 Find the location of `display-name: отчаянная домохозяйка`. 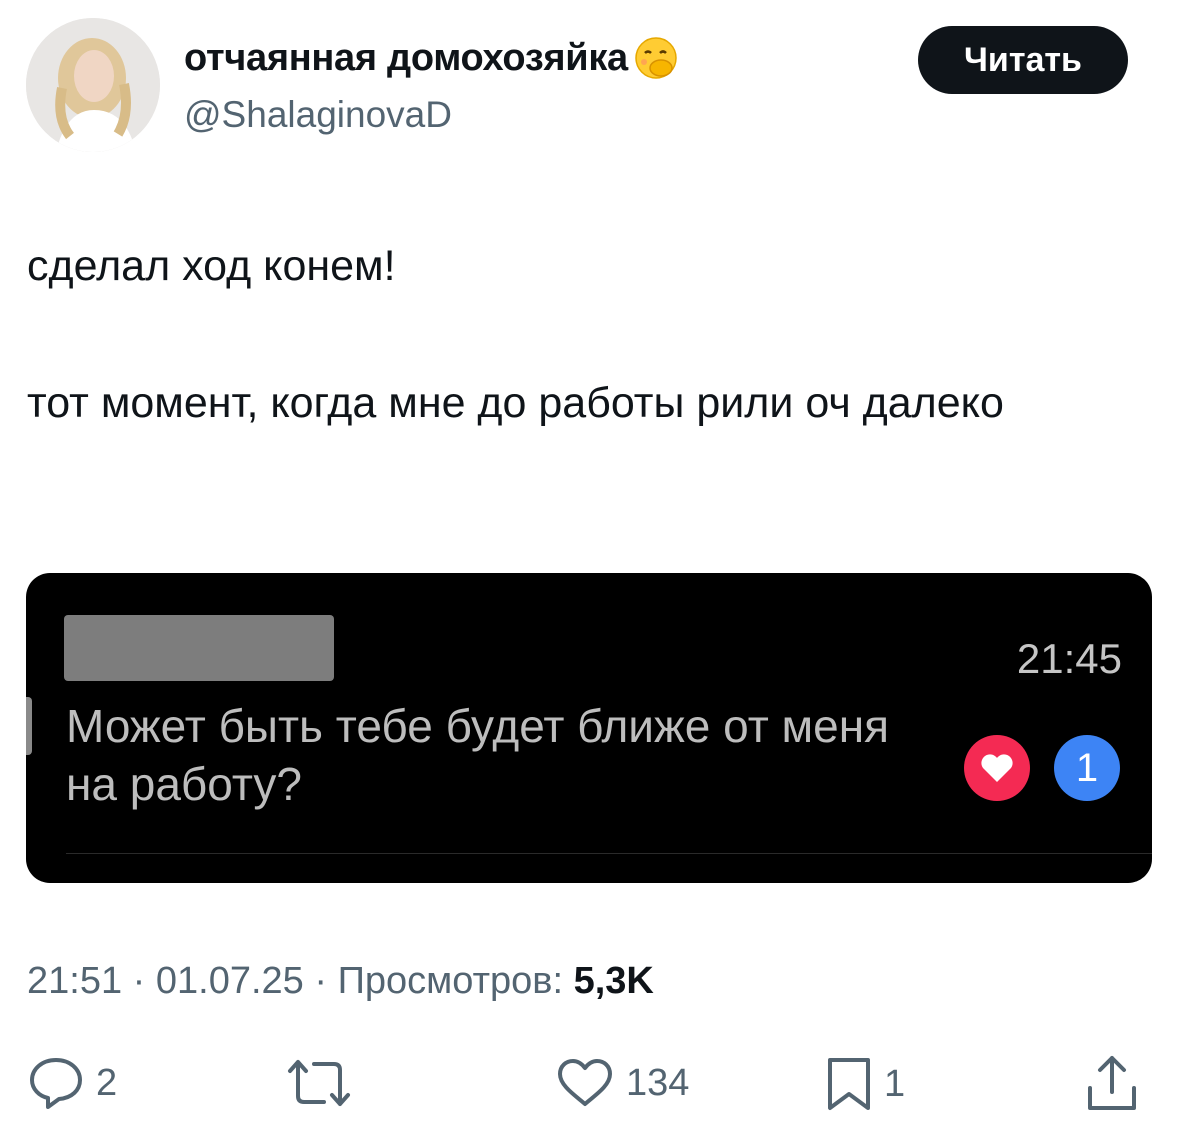

display-name: отчаянная домохозяйка is located at coordinates (431, 58).